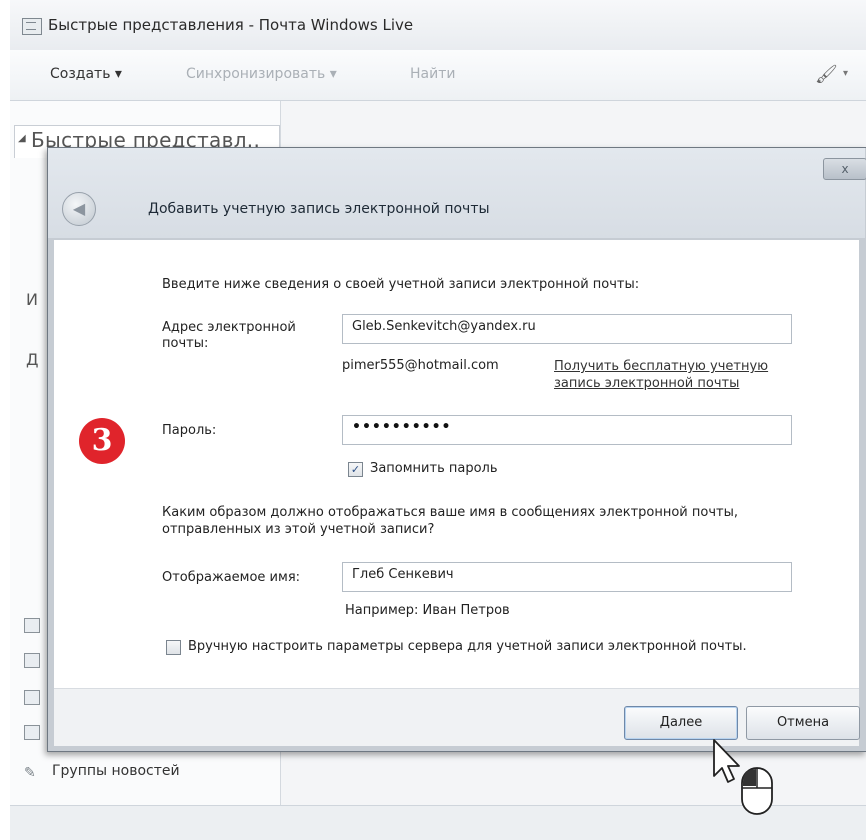  Describe the element at coordinates (444, 326) in the screenshot. I see `email-input-value: Gleb.Senkevitch@yandex.ru` at that location.